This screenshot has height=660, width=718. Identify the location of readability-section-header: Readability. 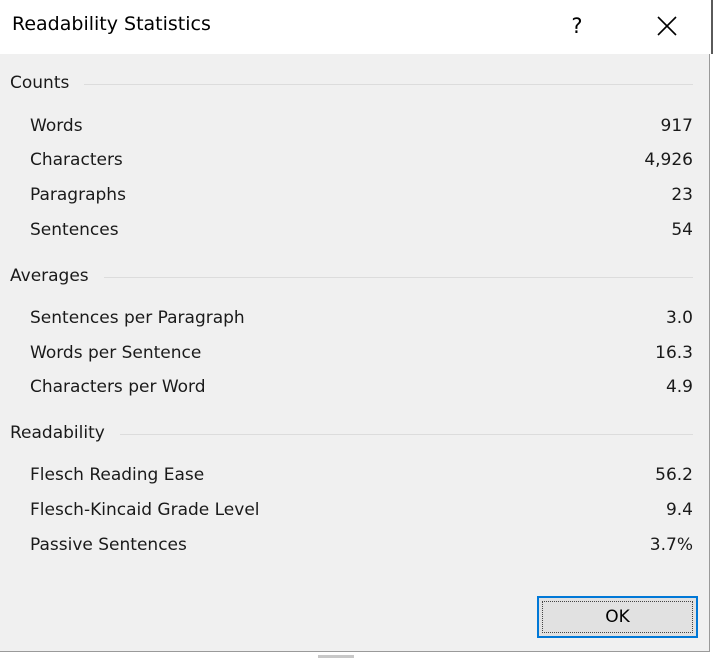
(57, 433).